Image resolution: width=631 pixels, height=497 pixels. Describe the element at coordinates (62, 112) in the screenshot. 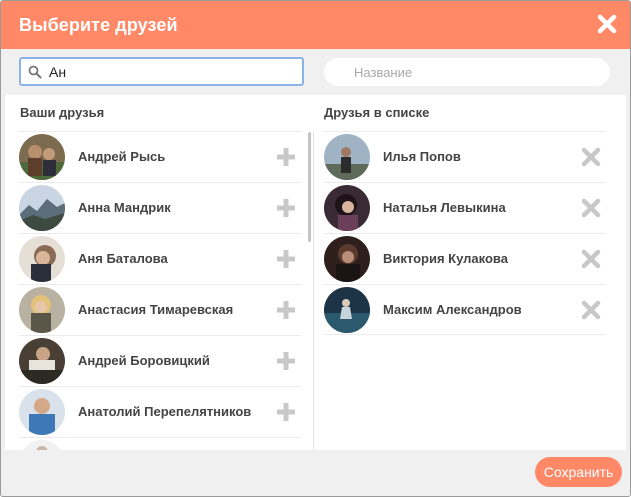

I see `your-friends-title: Ваши друзья` at that location.